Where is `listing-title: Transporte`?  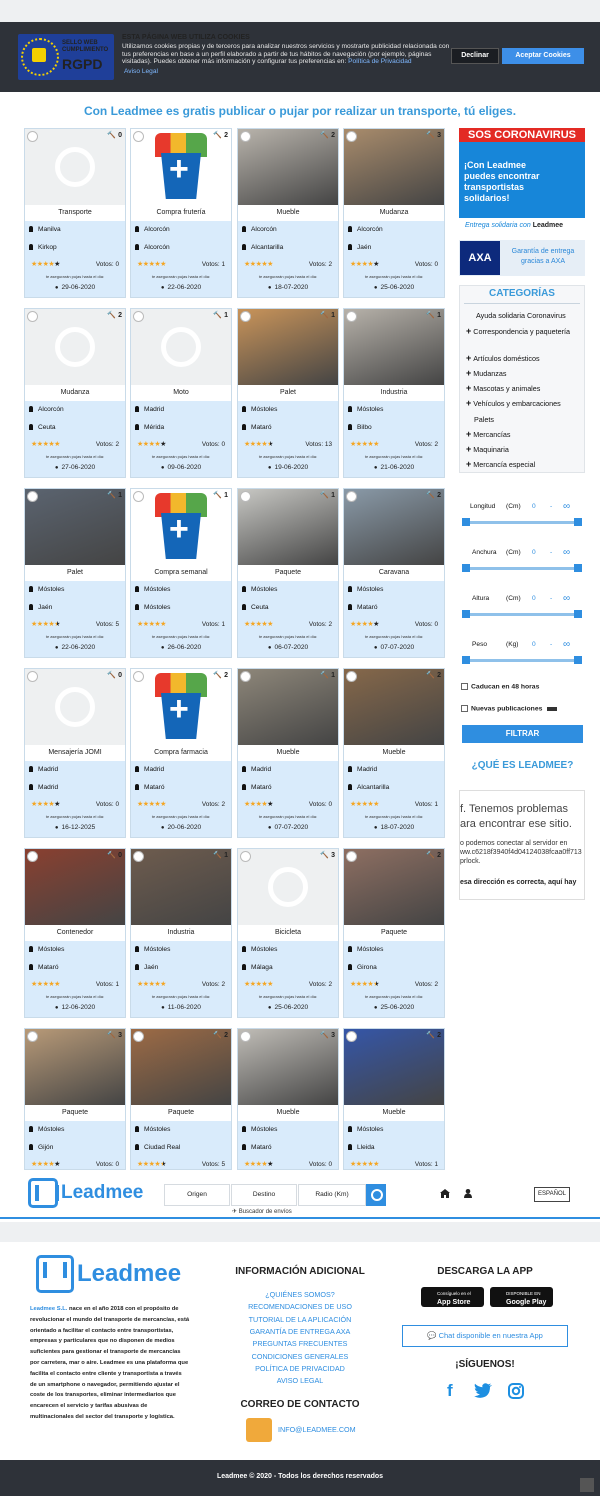 listing-title: Transporte is located at coordinates (75, 213).